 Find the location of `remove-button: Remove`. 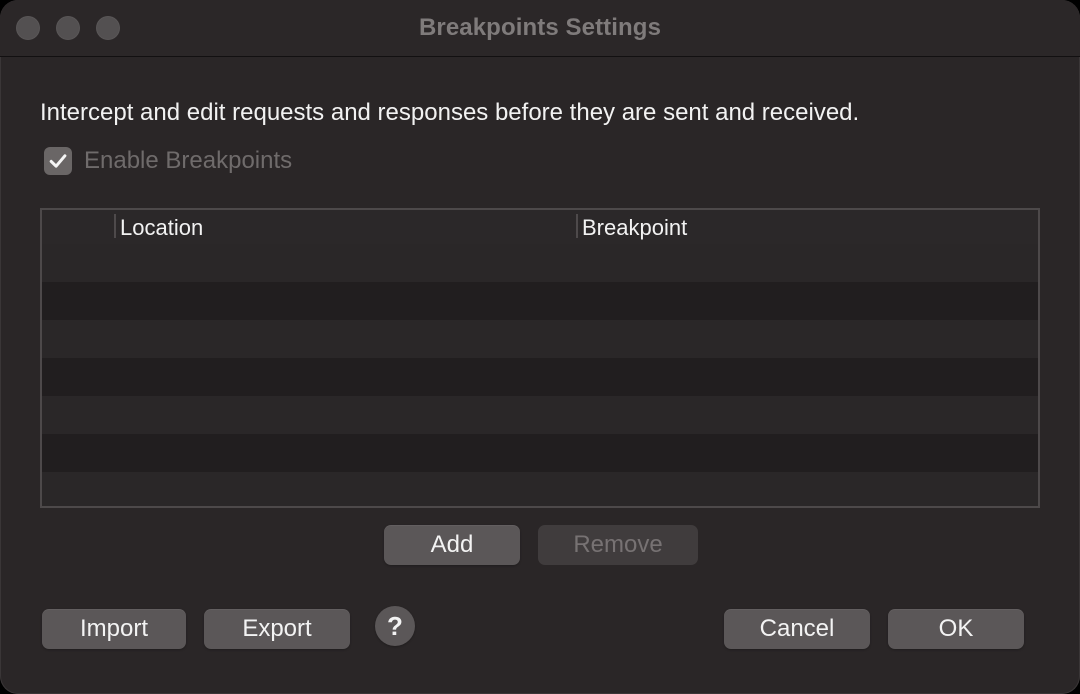

remove-button: Remove is located at coordinates (618, 545).